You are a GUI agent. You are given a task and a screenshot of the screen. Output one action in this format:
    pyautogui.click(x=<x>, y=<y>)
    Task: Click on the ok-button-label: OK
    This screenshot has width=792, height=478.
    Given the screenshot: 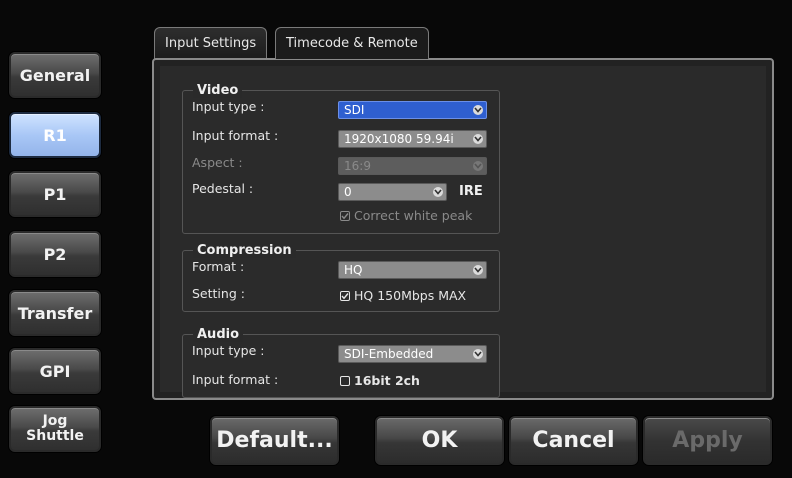 What is the action you would take?
    pyautogui.click(x=439, y=440)
    